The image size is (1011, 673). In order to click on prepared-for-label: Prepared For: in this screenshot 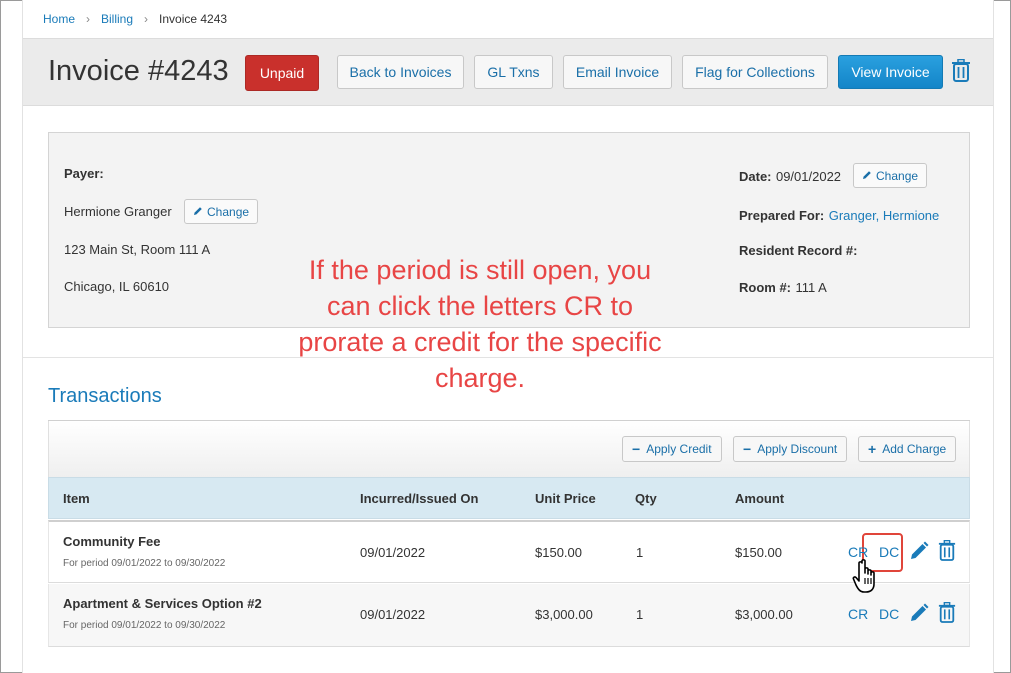, I will do `click(782, 215)`.